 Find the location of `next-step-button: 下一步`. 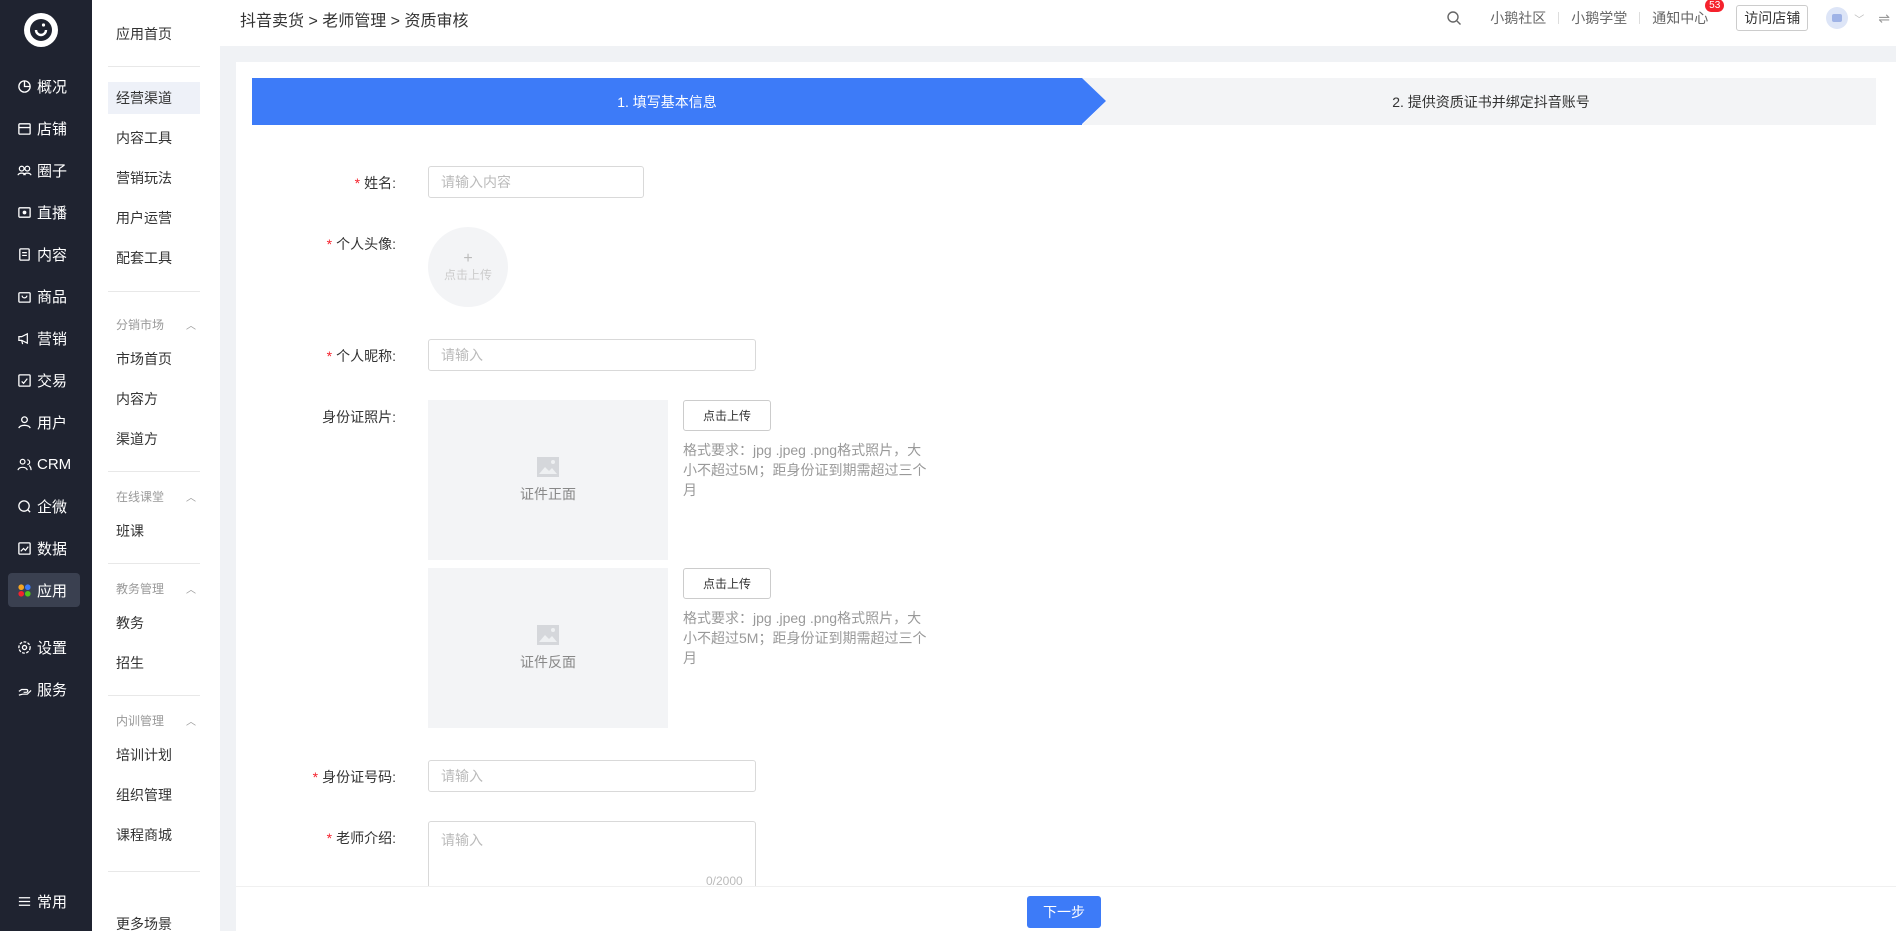

next-step-button: 下一步 is located at coordinates (1064, 912).